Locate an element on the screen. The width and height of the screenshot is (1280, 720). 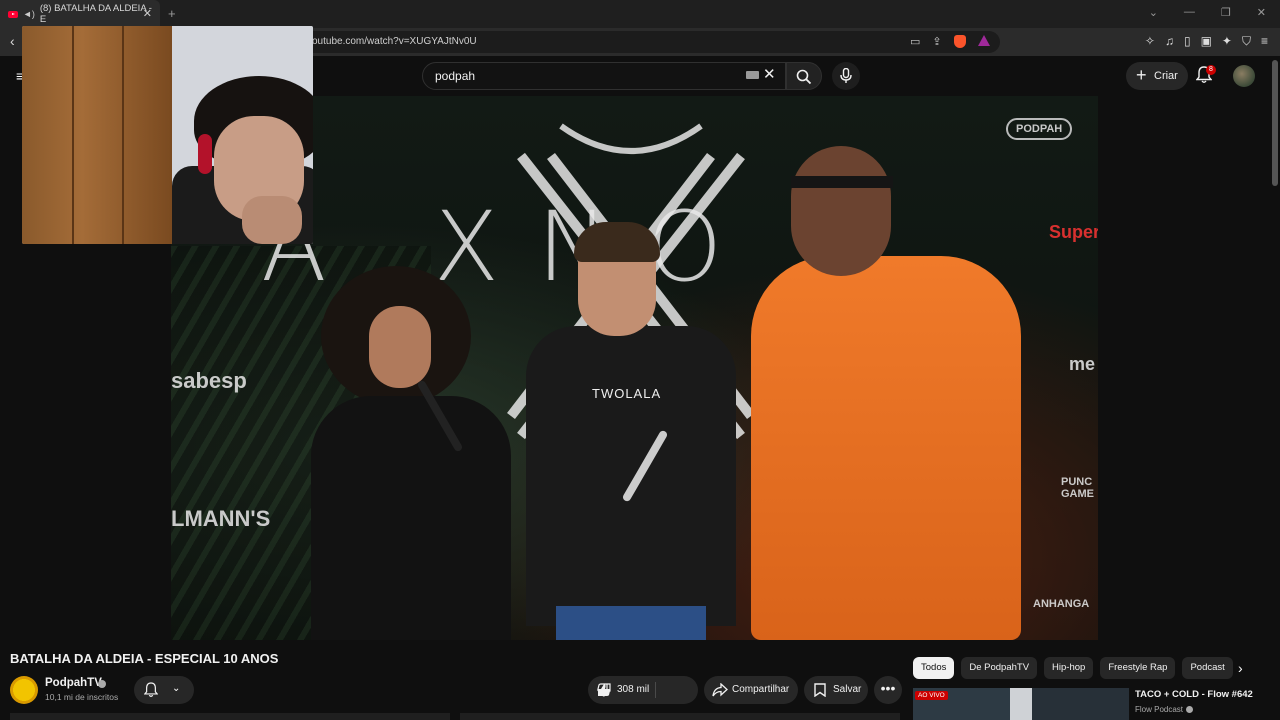
subscriber-count: 10,1 mi de inscritos is located at coordinates (82, 697).